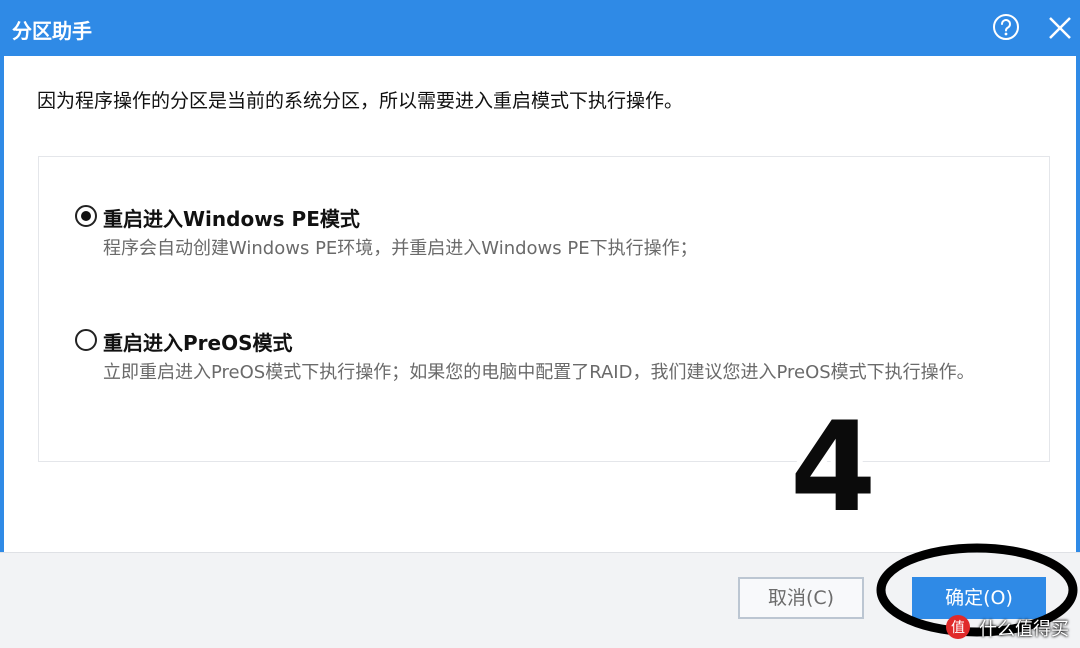  Describe the element at coordinates (86, 340) in the screenshot. I see `radio-preos` at that location.